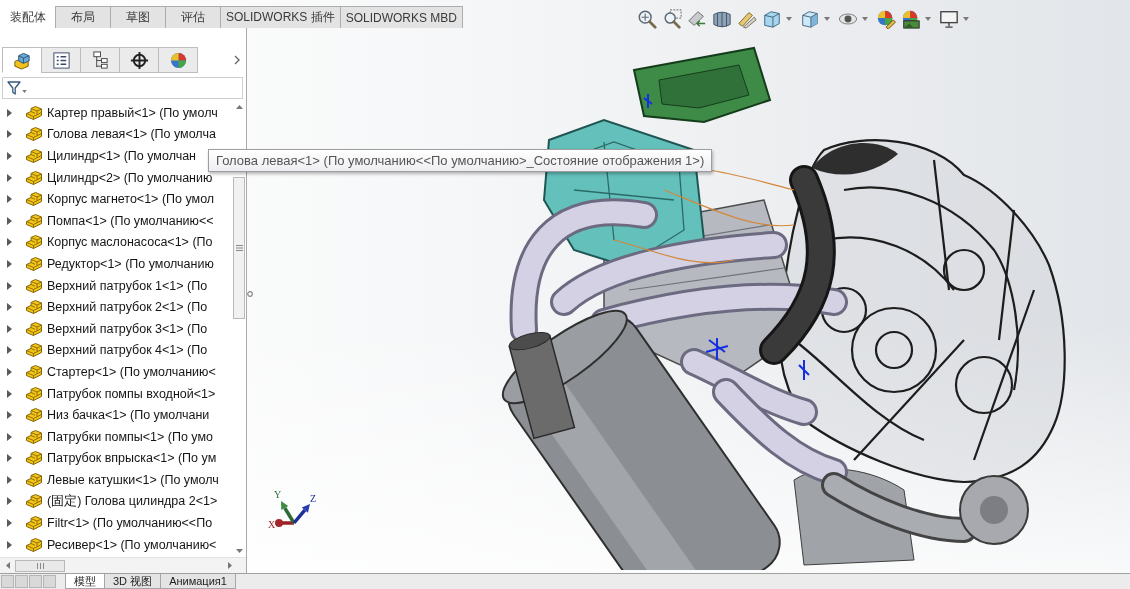 Image resolution: width=1130 pixels, height=589 pixels. I want to click on splitter-handle-icon, so click(249, 293).